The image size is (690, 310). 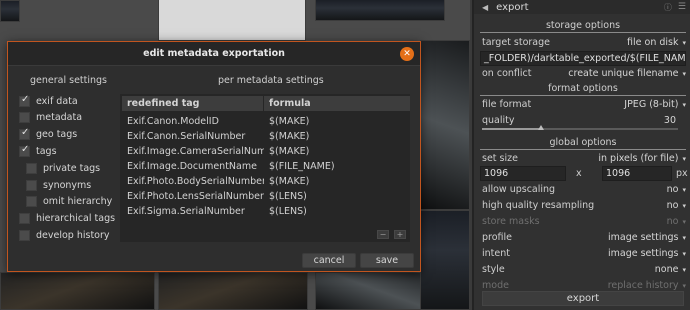 What do you see at coordinates (57, 101) in the screenshot?
I see `checkbox-label: exif data` at bounding box center [57, 101].